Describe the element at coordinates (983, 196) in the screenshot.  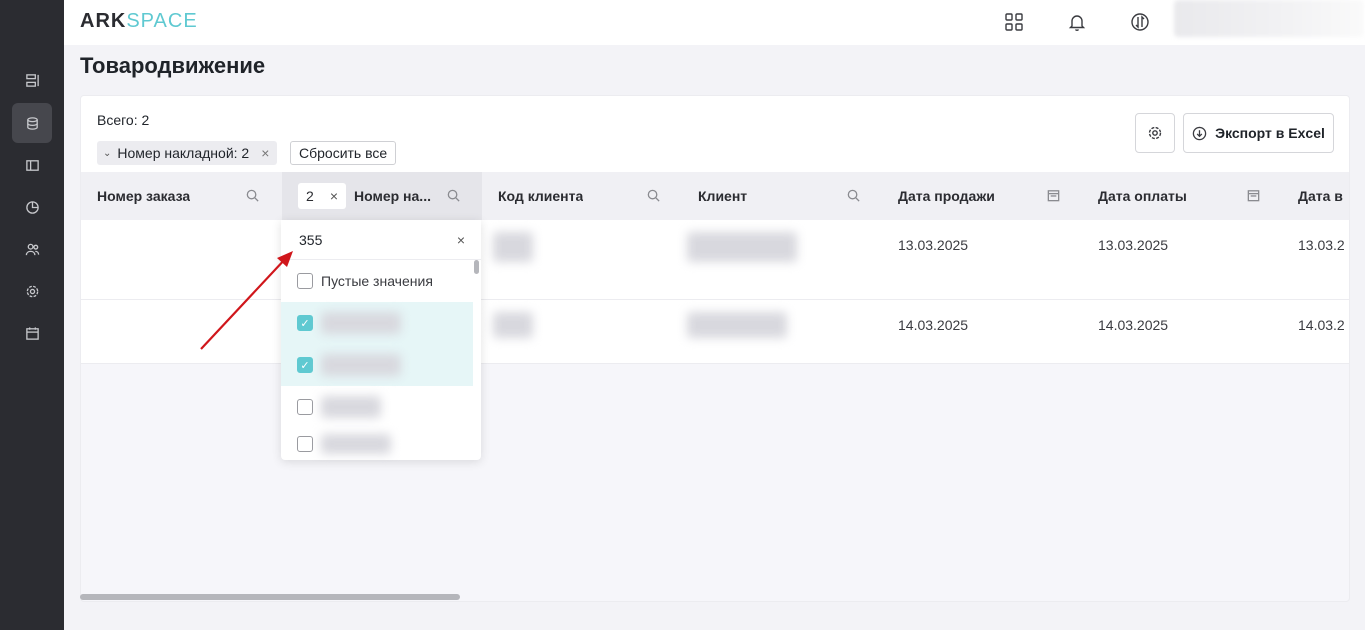
I see `column-sale-date: Дата продажи` at that location.